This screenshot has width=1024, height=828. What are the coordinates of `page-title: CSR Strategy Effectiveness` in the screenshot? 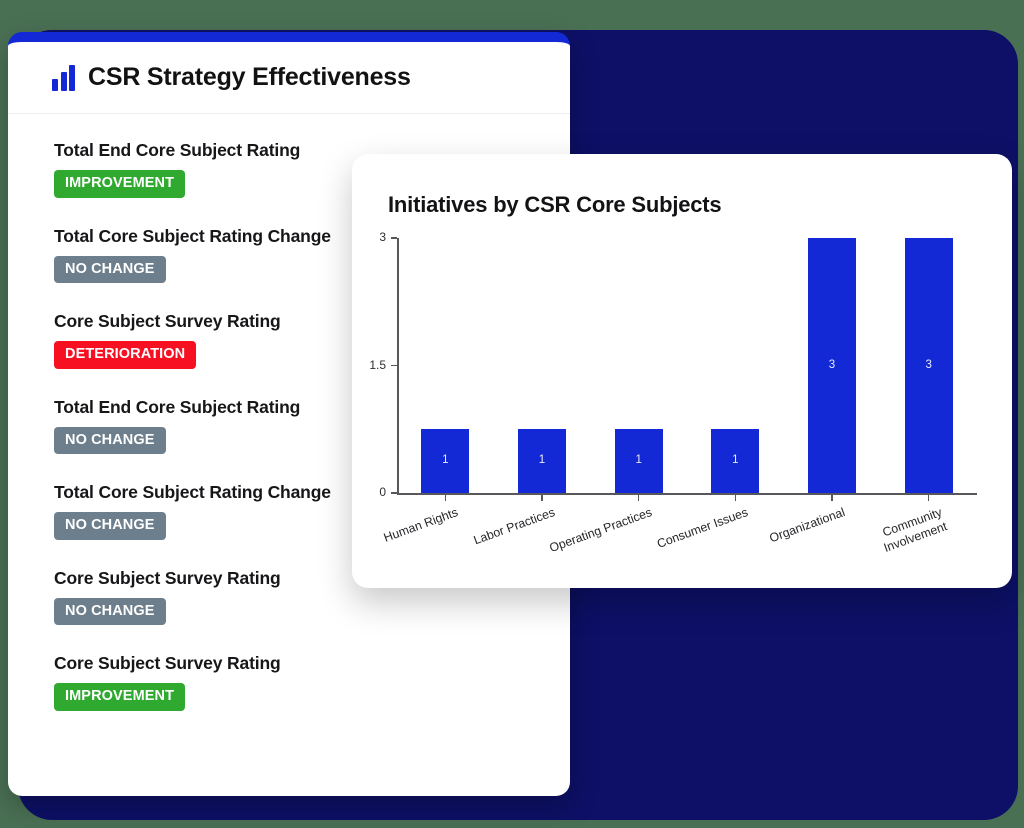 It's located at (249, 77).